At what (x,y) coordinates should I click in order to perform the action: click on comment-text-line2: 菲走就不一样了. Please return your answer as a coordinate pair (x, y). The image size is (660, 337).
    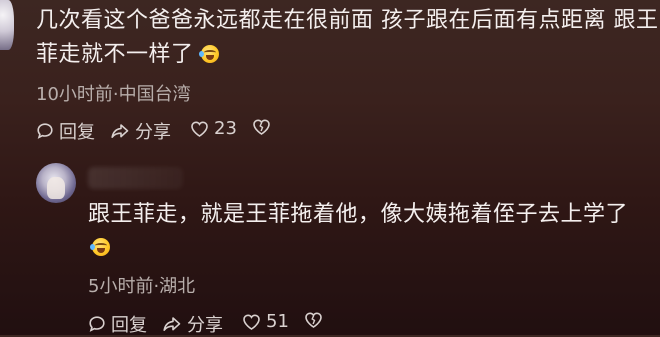
    Looking at the image, I should click on (128, 55).